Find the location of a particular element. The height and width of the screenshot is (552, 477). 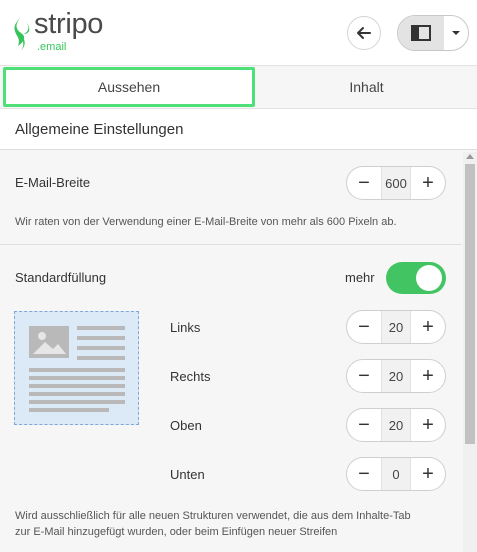

padding-right-value: 20 is located at coordinates (396, 376).